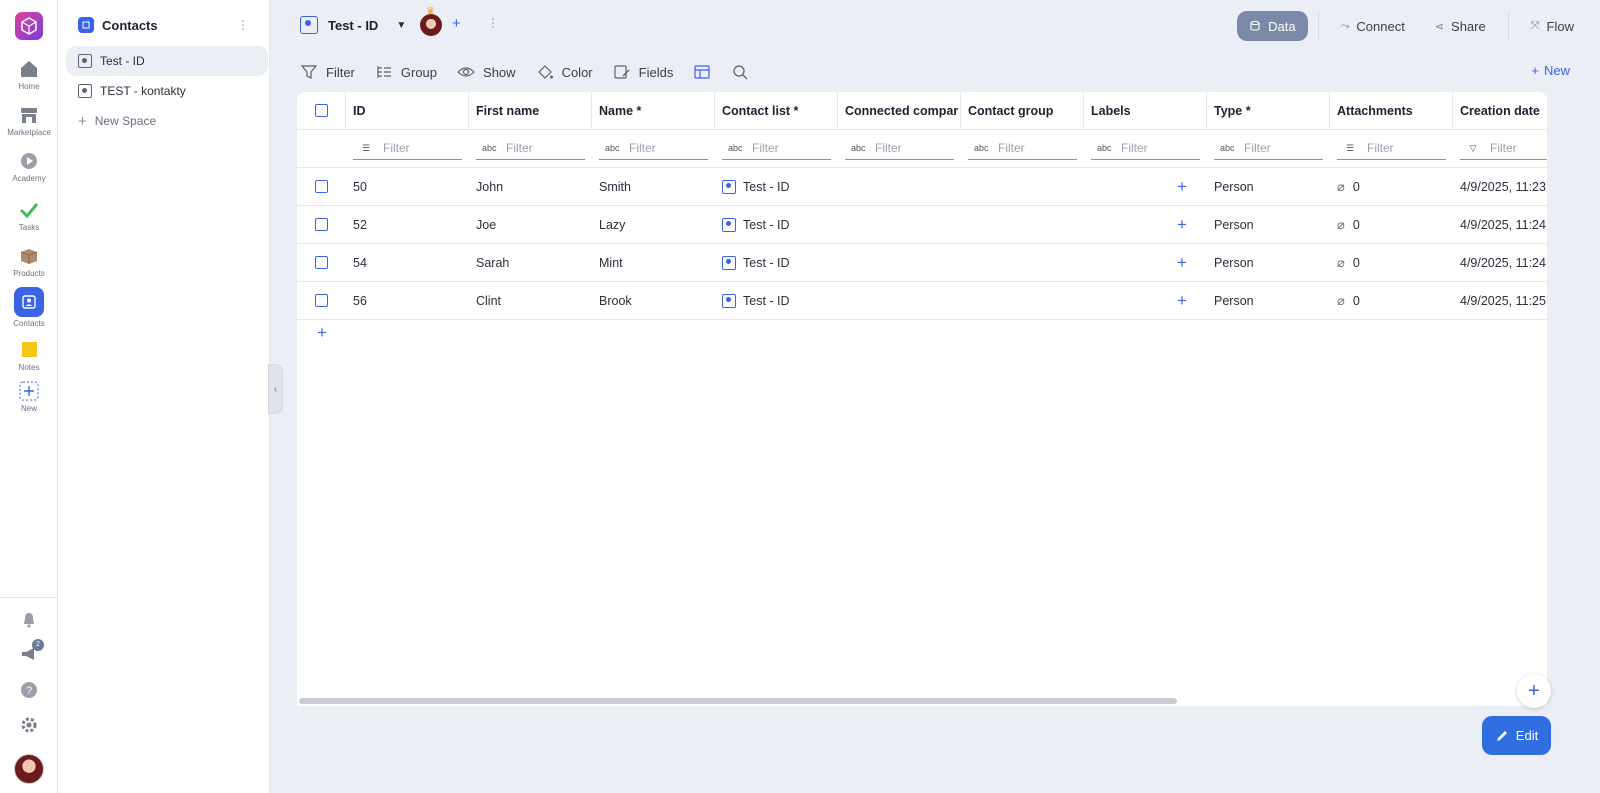 The width and height of the screenshot is (1600, 793). What do you see at coordinates (530, 110) in the screenshot?
I see `column-header-first-name: First name` at bounding box center [530, 110].